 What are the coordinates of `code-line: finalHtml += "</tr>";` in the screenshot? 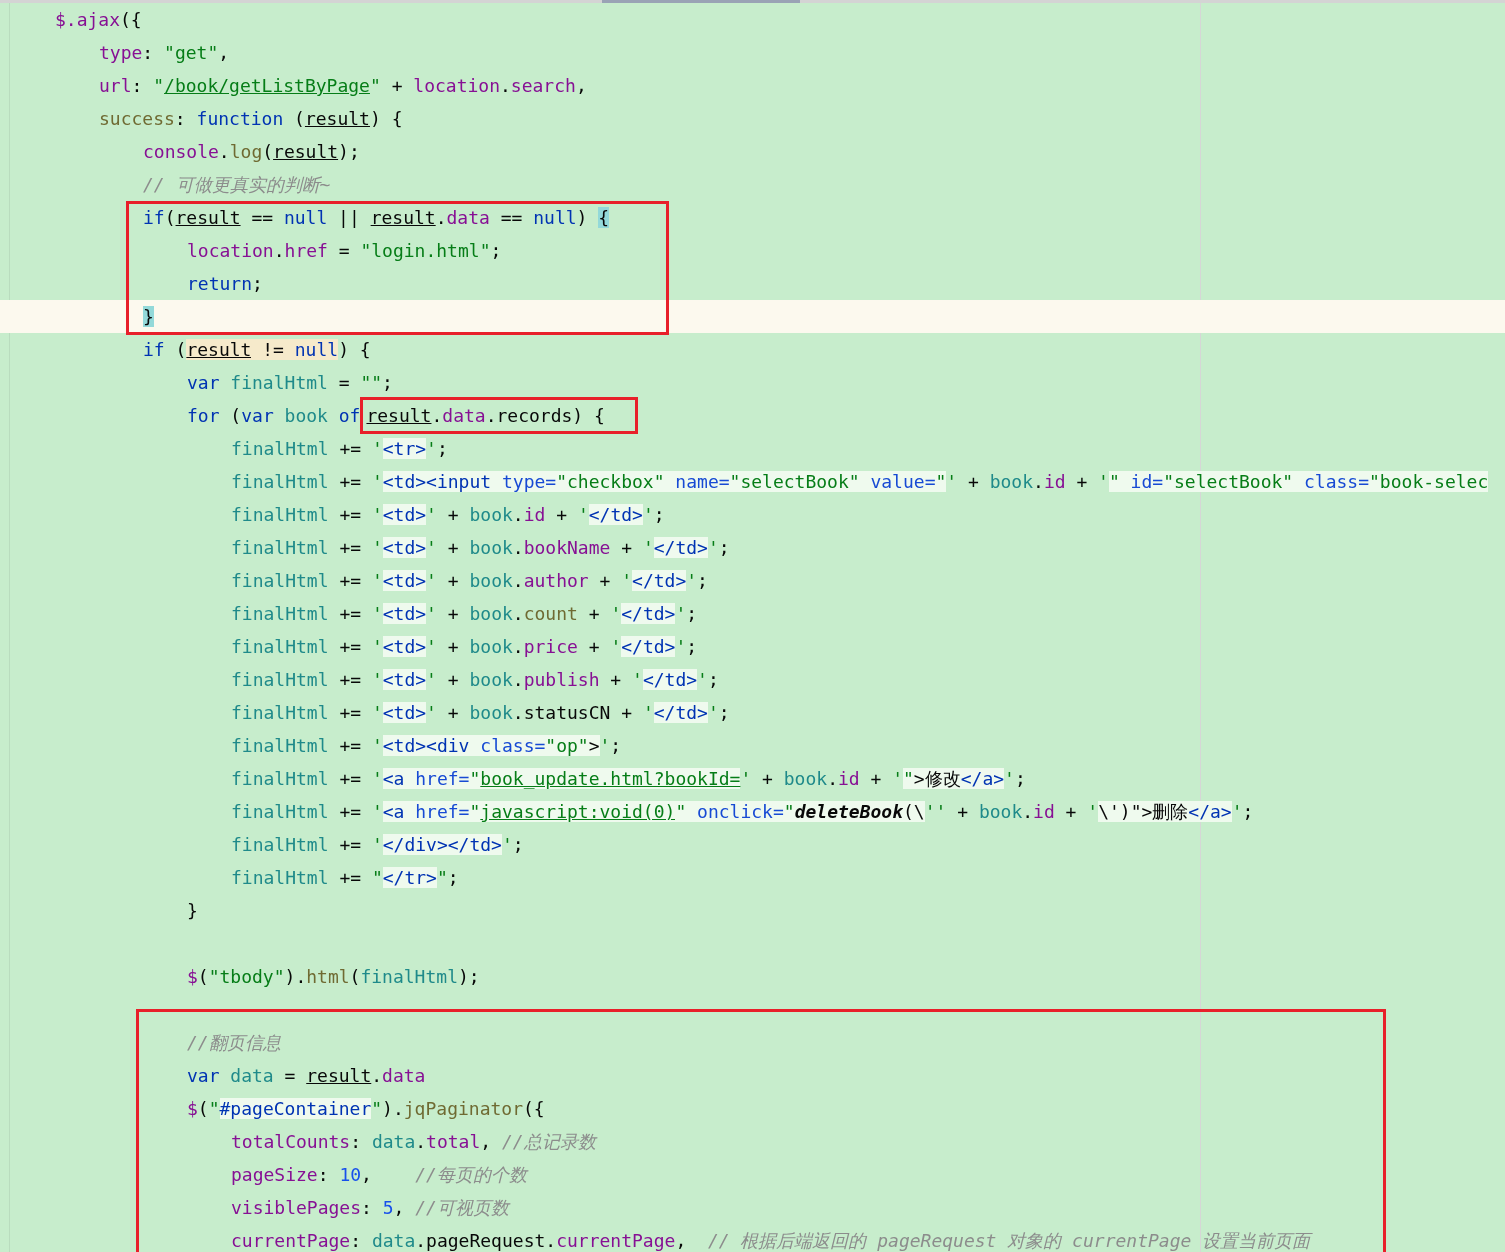 It's located at (345, 878).